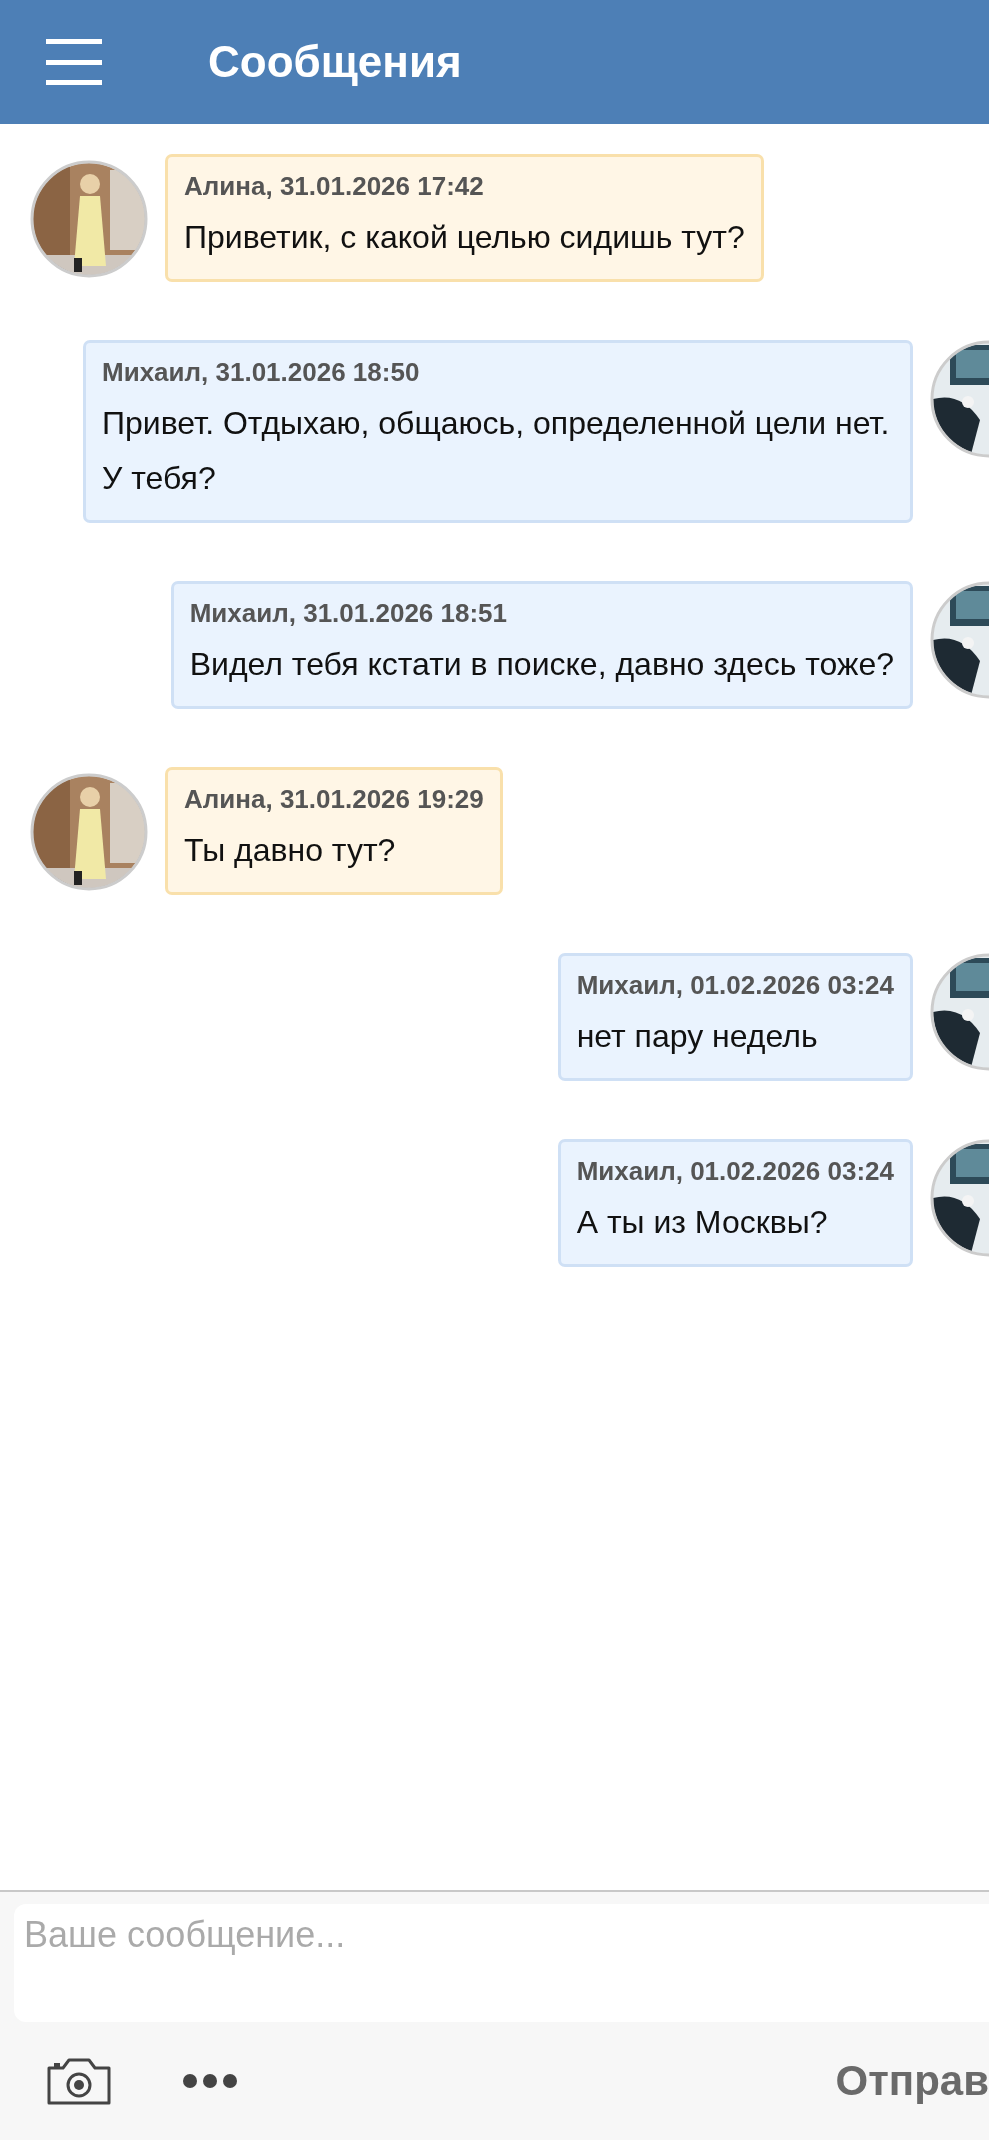  I want to click on page-title: Сообщения, so click(335, 62).